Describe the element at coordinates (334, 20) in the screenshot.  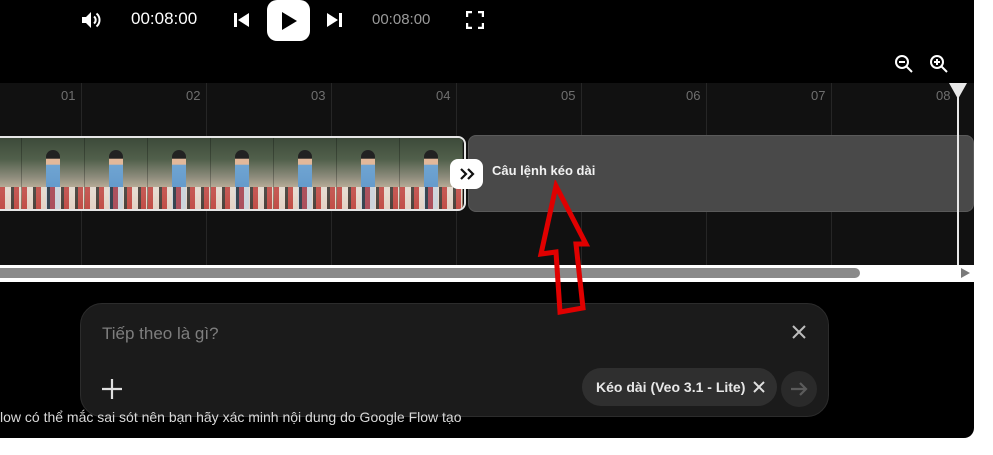
I see `skip-next-icon` at that location.